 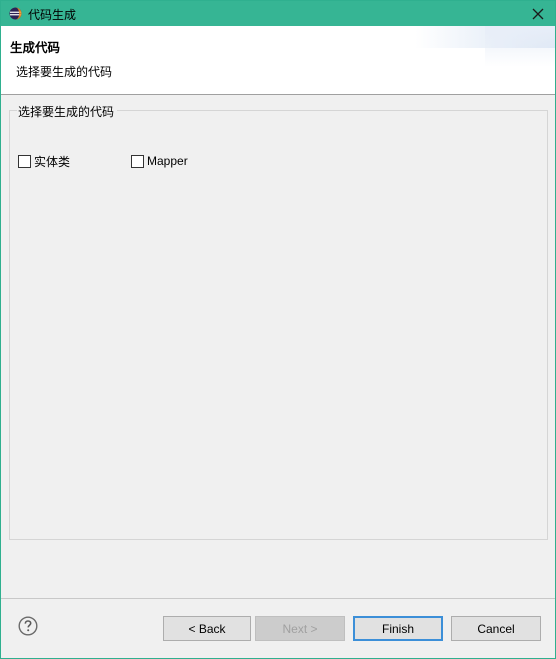 I want to click on button-bar-separator, so click(x=278, y=598).